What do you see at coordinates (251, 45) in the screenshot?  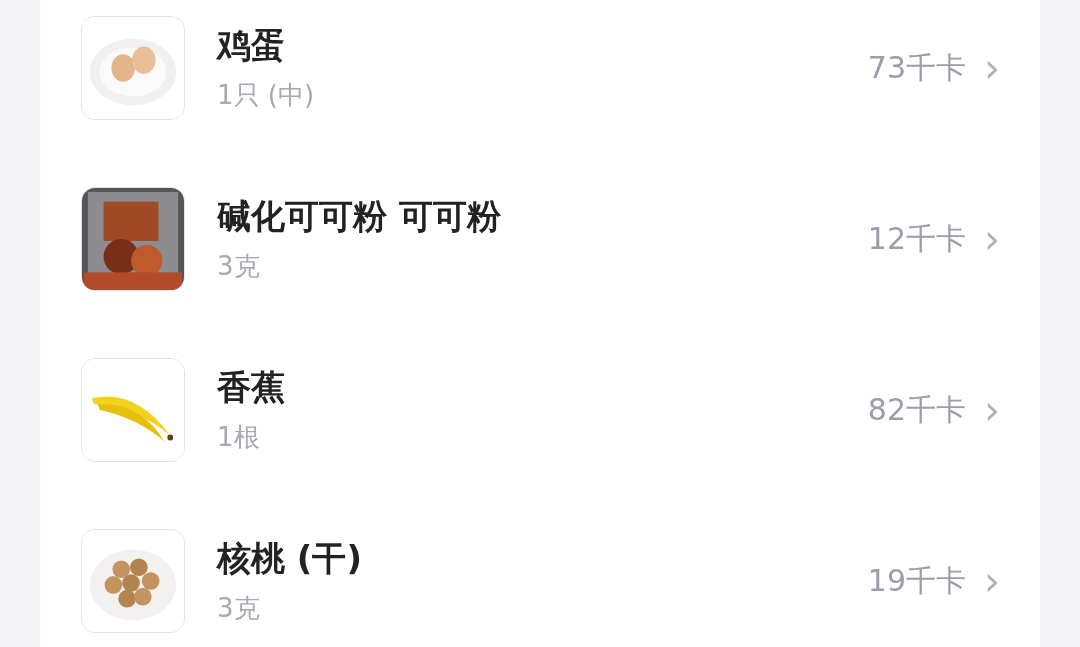 I see `food-name: 鸡蛋` at bounding box center [251, 45].